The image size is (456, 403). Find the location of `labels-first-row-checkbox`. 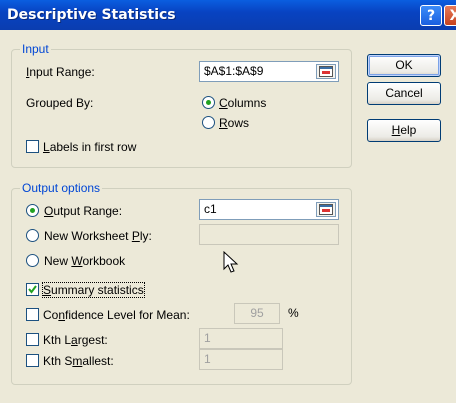

labels-first-row-checkbox is located at coordinates (32, 146).